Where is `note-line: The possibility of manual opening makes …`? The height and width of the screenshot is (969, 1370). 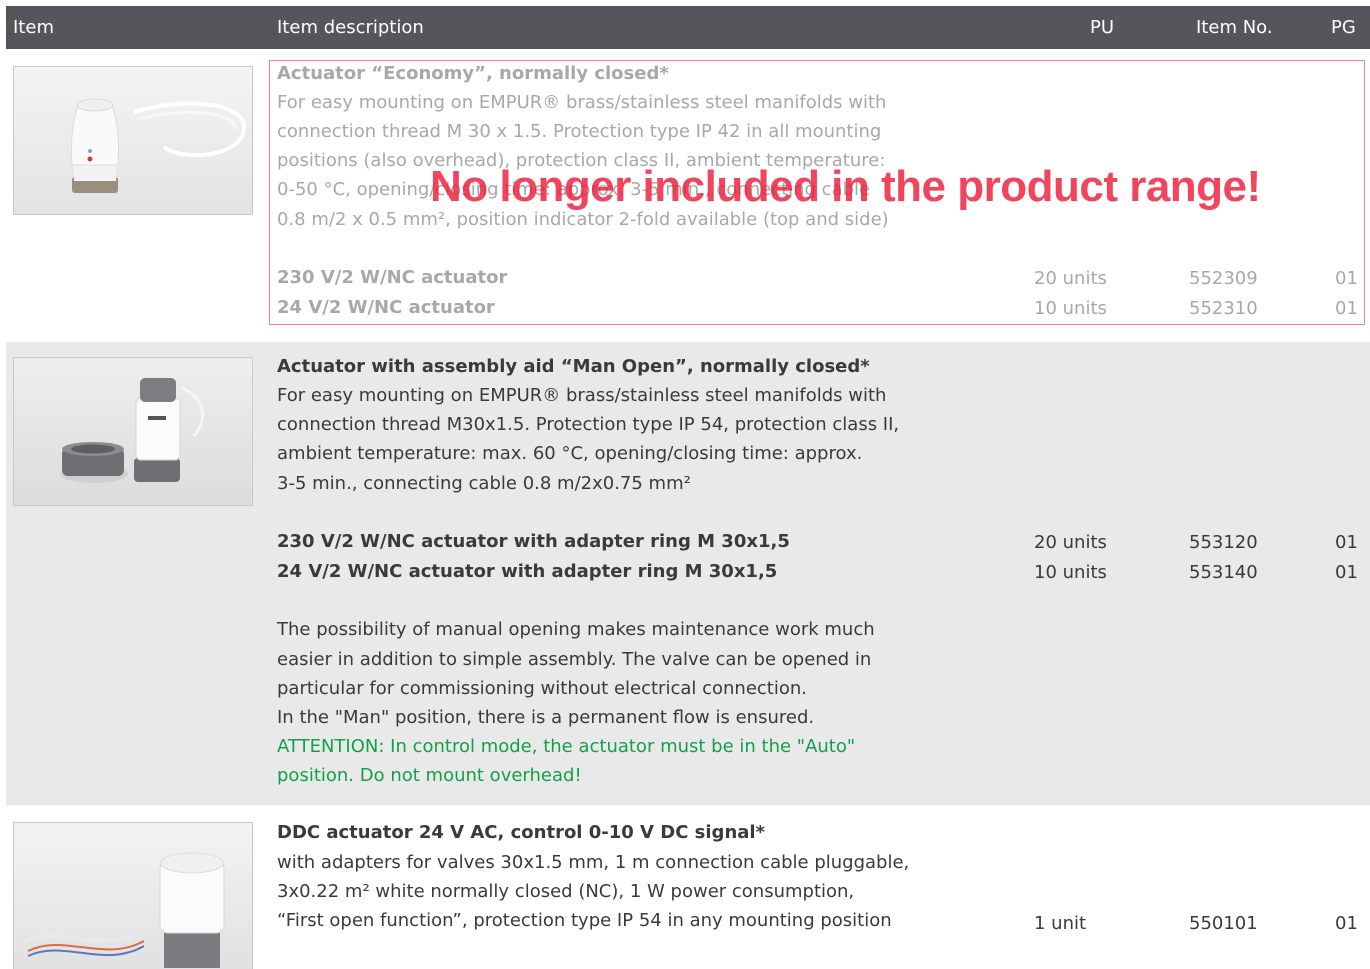
note-line: The possibility of manual opening makes … is located at coordinates (576, 629).